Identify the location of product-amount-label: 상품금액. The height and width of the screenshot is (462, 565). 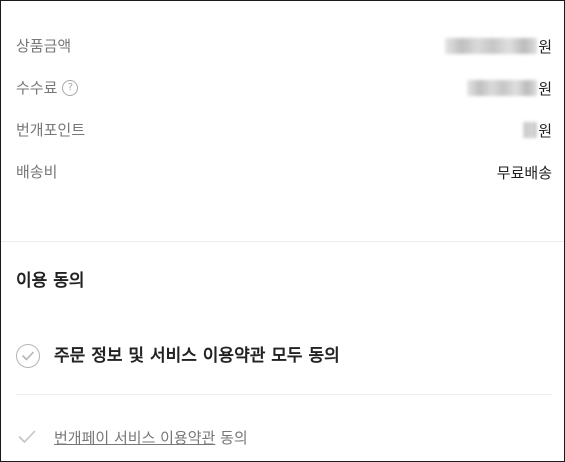
(44, 46).